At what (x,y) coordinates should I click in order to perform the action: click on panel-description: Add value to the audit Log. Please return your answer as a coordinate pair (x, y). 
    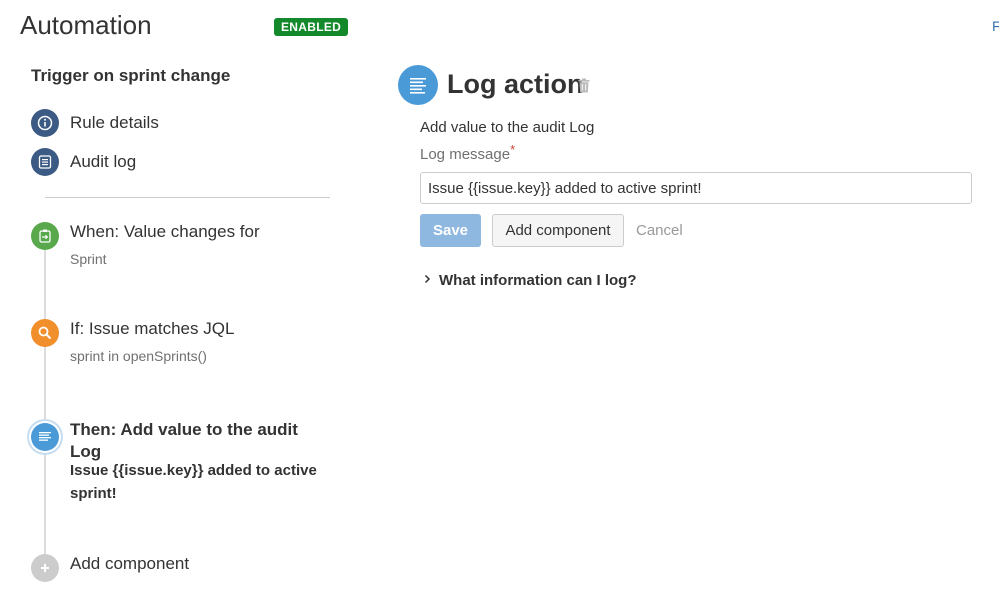
    Looking at the image, I should click on (507, 127).